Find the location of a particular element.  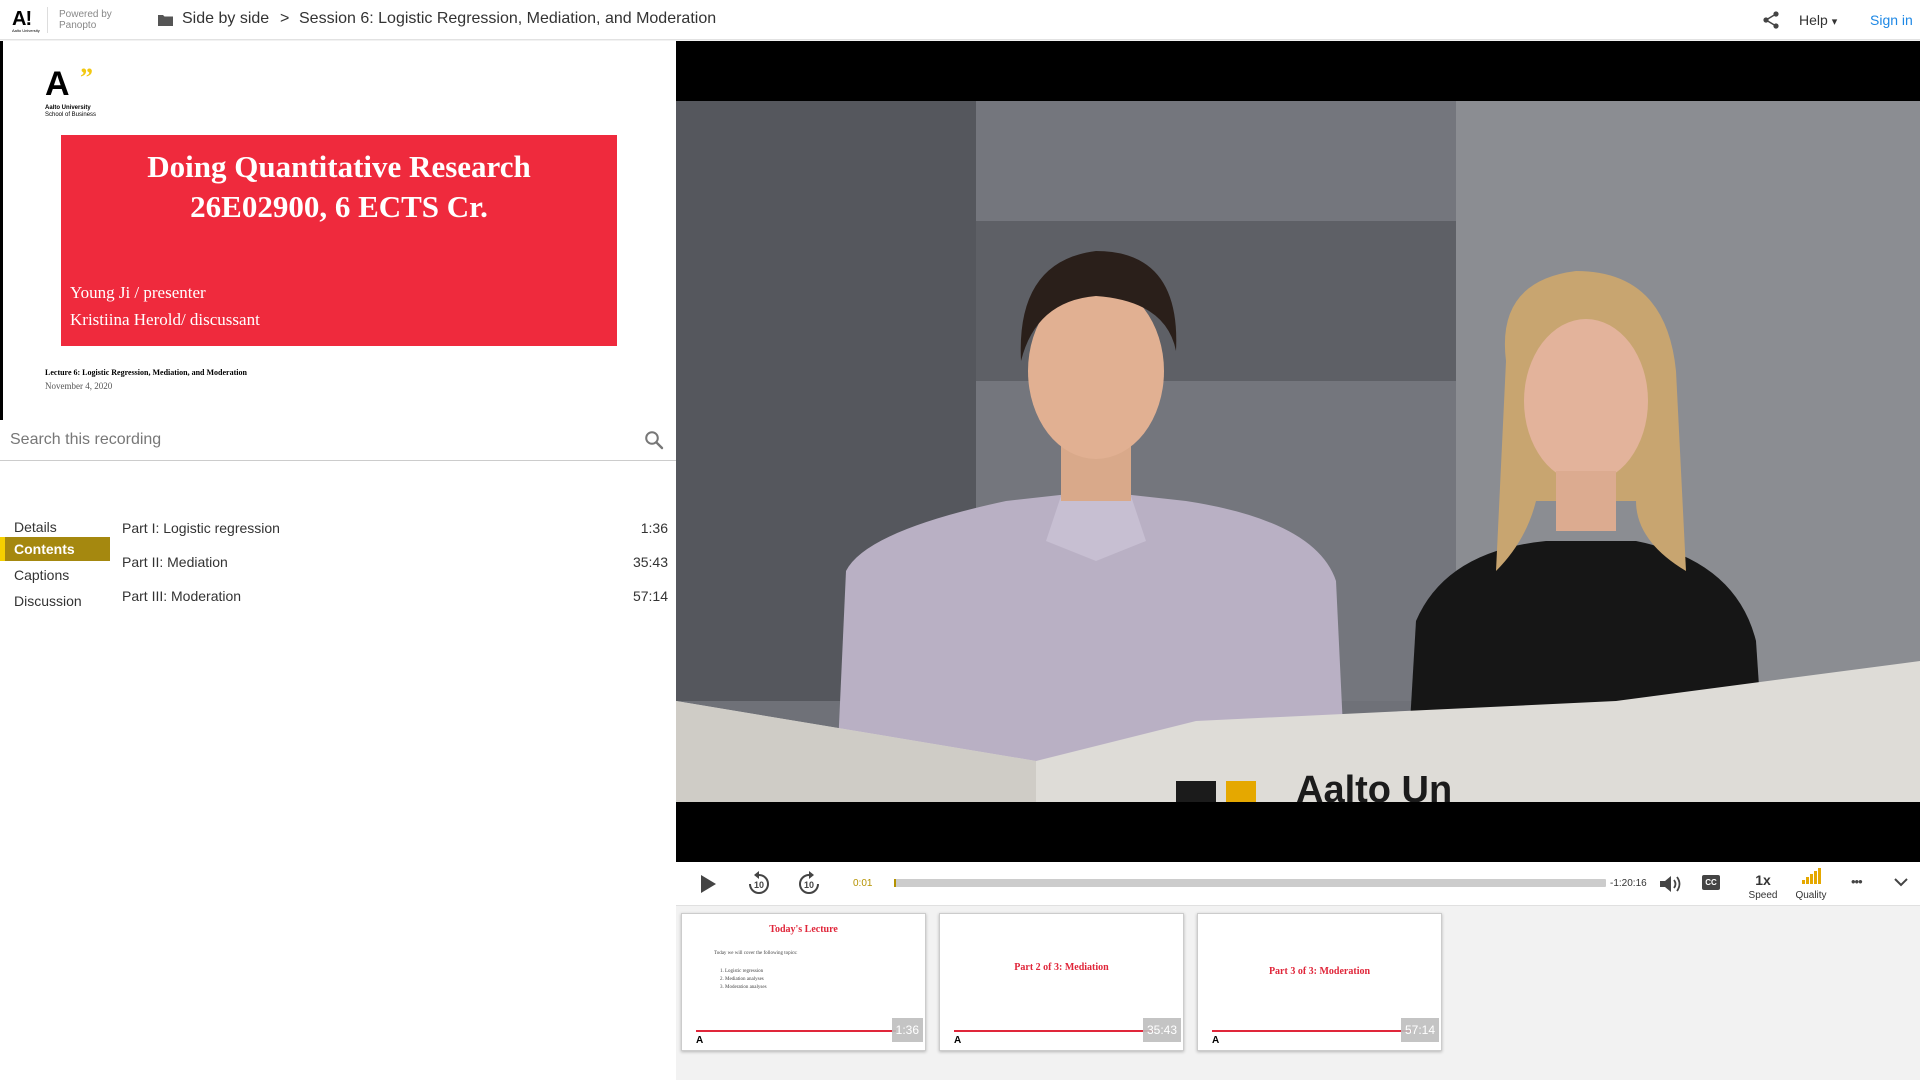

quality-signal-icon is located at coordinates (1812, 876).